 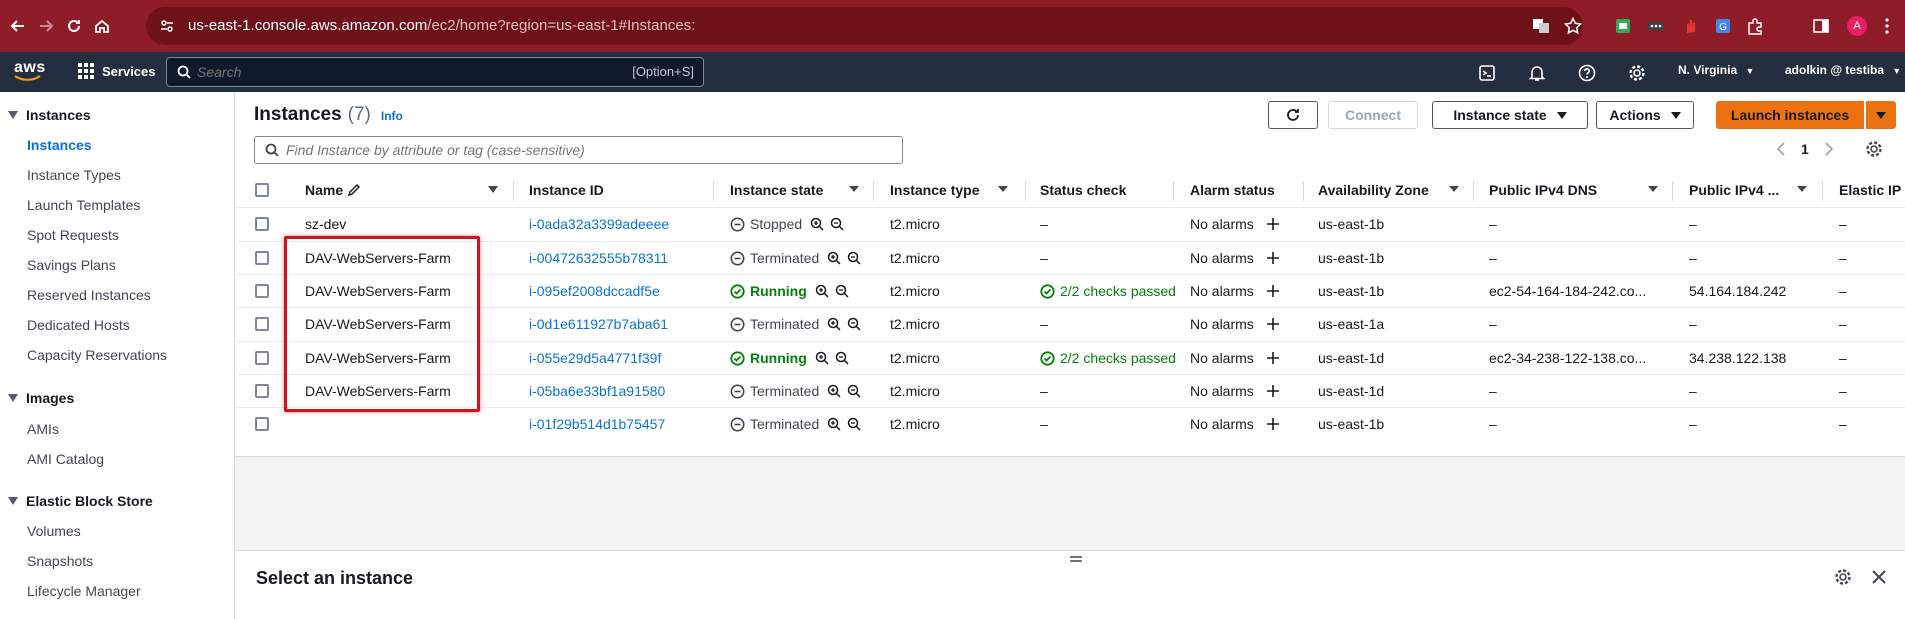 What do you see at coordinates (1805, 149) in the screenshot?
I see `page-number: 1` at bounding box center [1805, 149].